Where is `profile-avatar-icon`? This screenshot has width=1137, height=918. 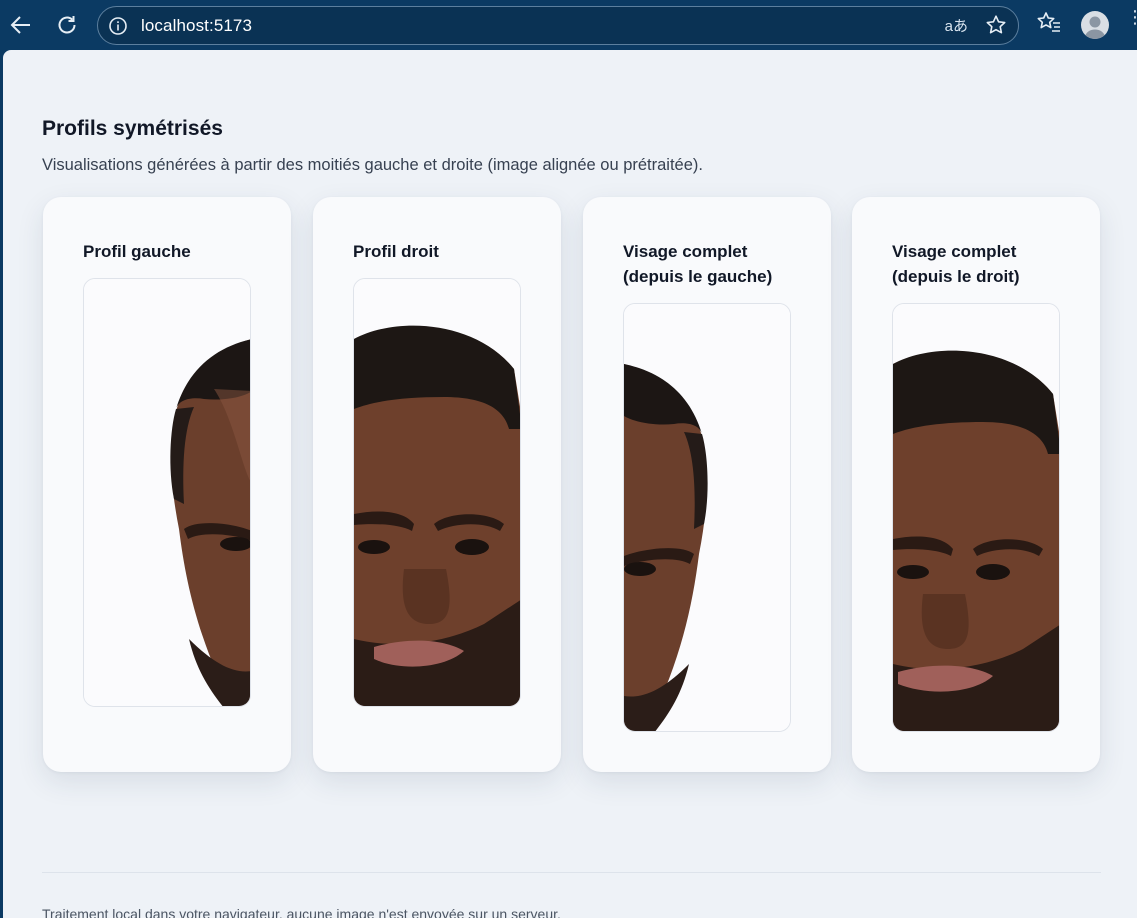
profile-avatar-icon is located at coordinates (1095, 25).